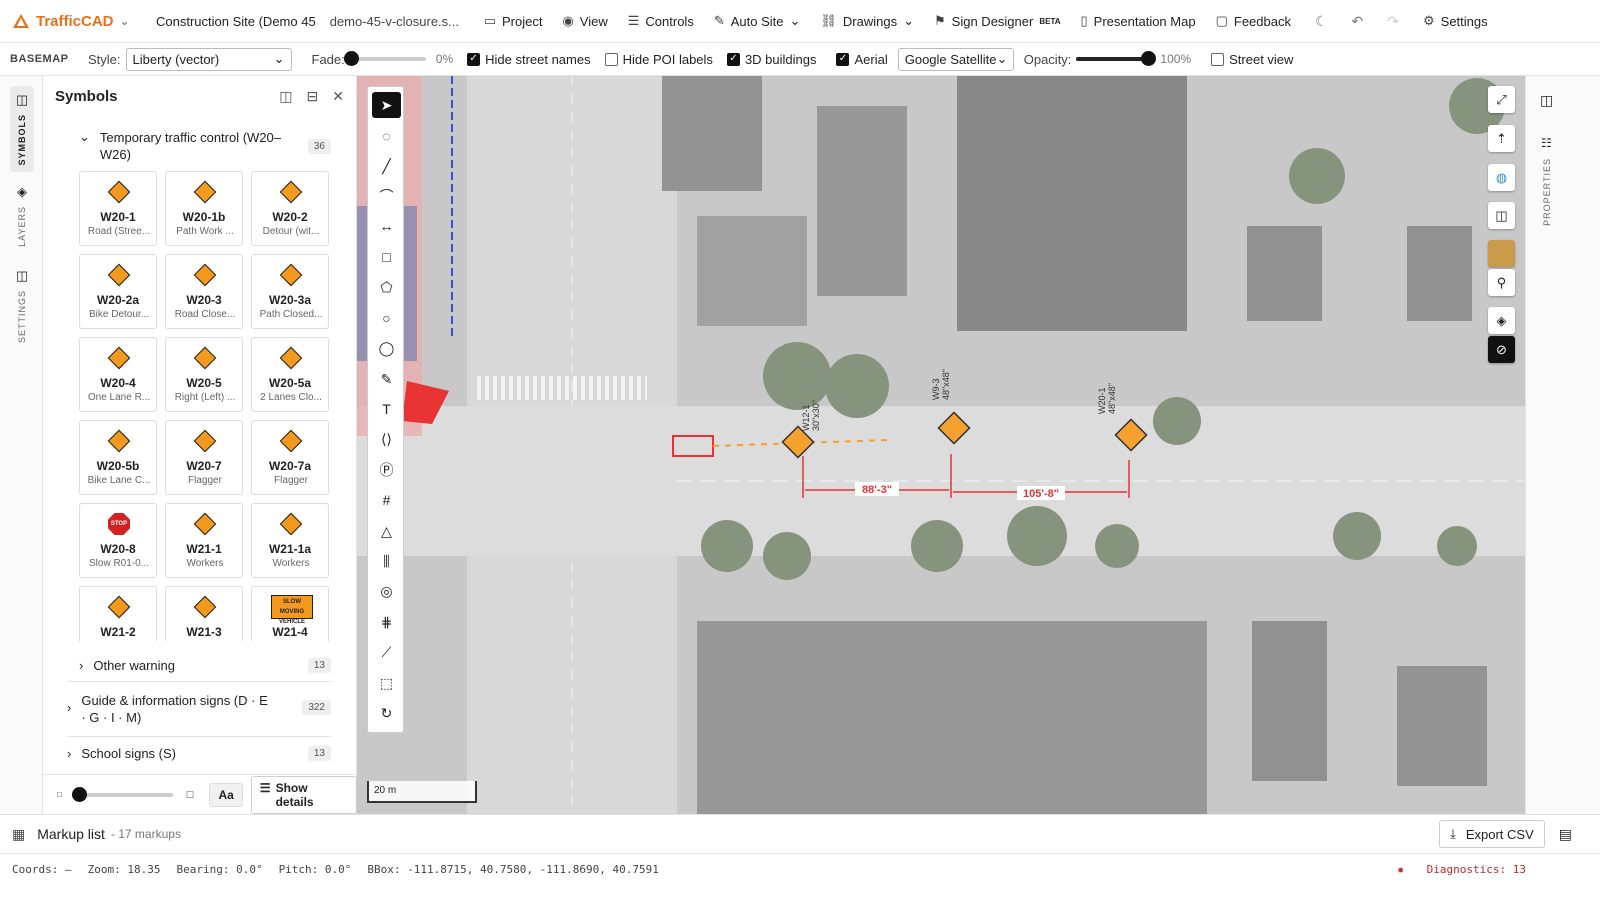  What do you see at coordinates (658, 59) in the screenshot?
I see `hide-poi-labels-checkbox: Hide POI labels` at bounding box center [658, 59].